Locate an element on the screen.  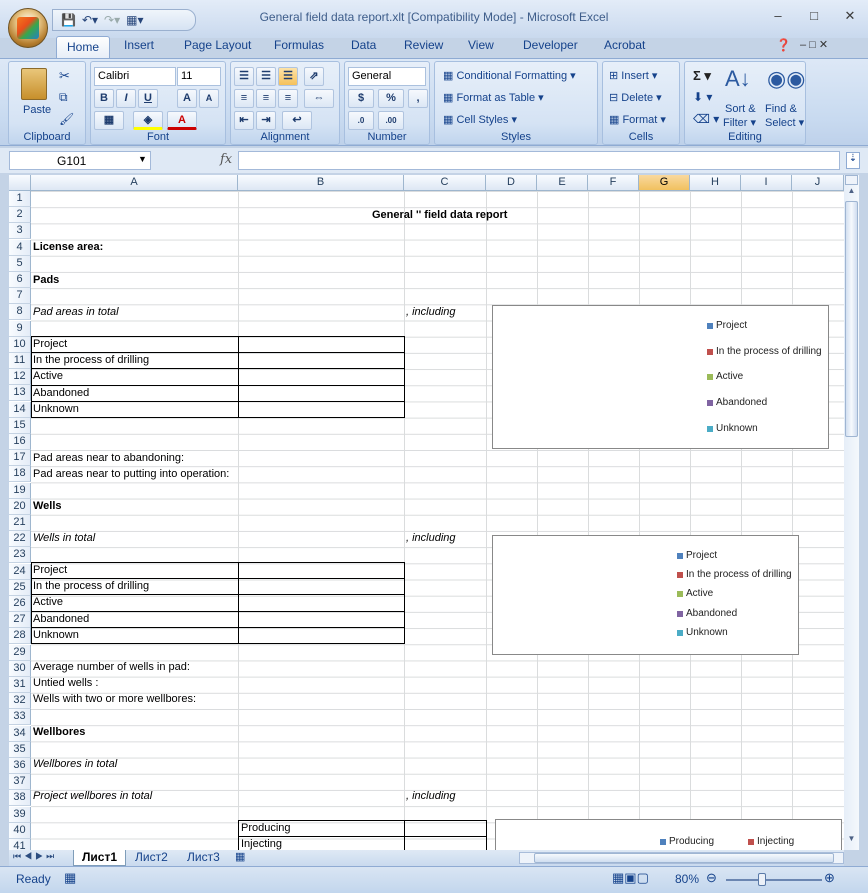
sort-filter-label-2: Filter ▾ is located at coordinates (739, 122).